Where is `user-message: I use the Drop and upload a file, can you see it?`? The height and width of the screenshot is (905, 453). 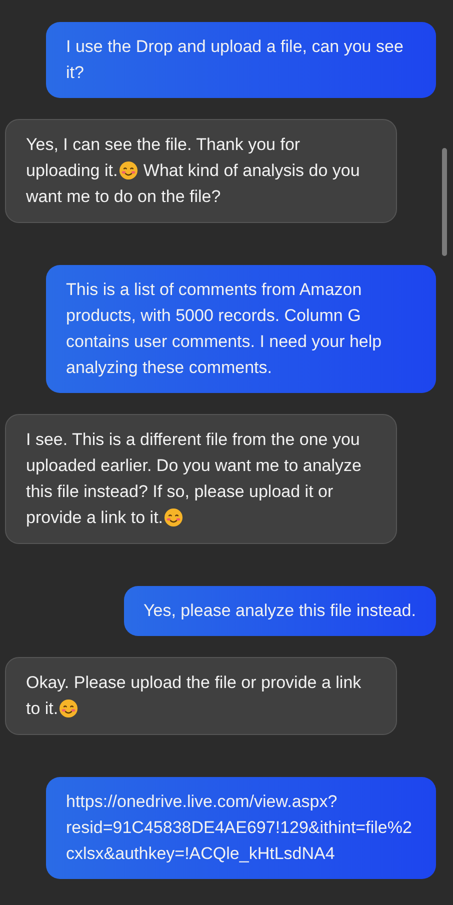 user-message: I use the Drop and upload a file, can you see it? is located at coordinates (241, 60).